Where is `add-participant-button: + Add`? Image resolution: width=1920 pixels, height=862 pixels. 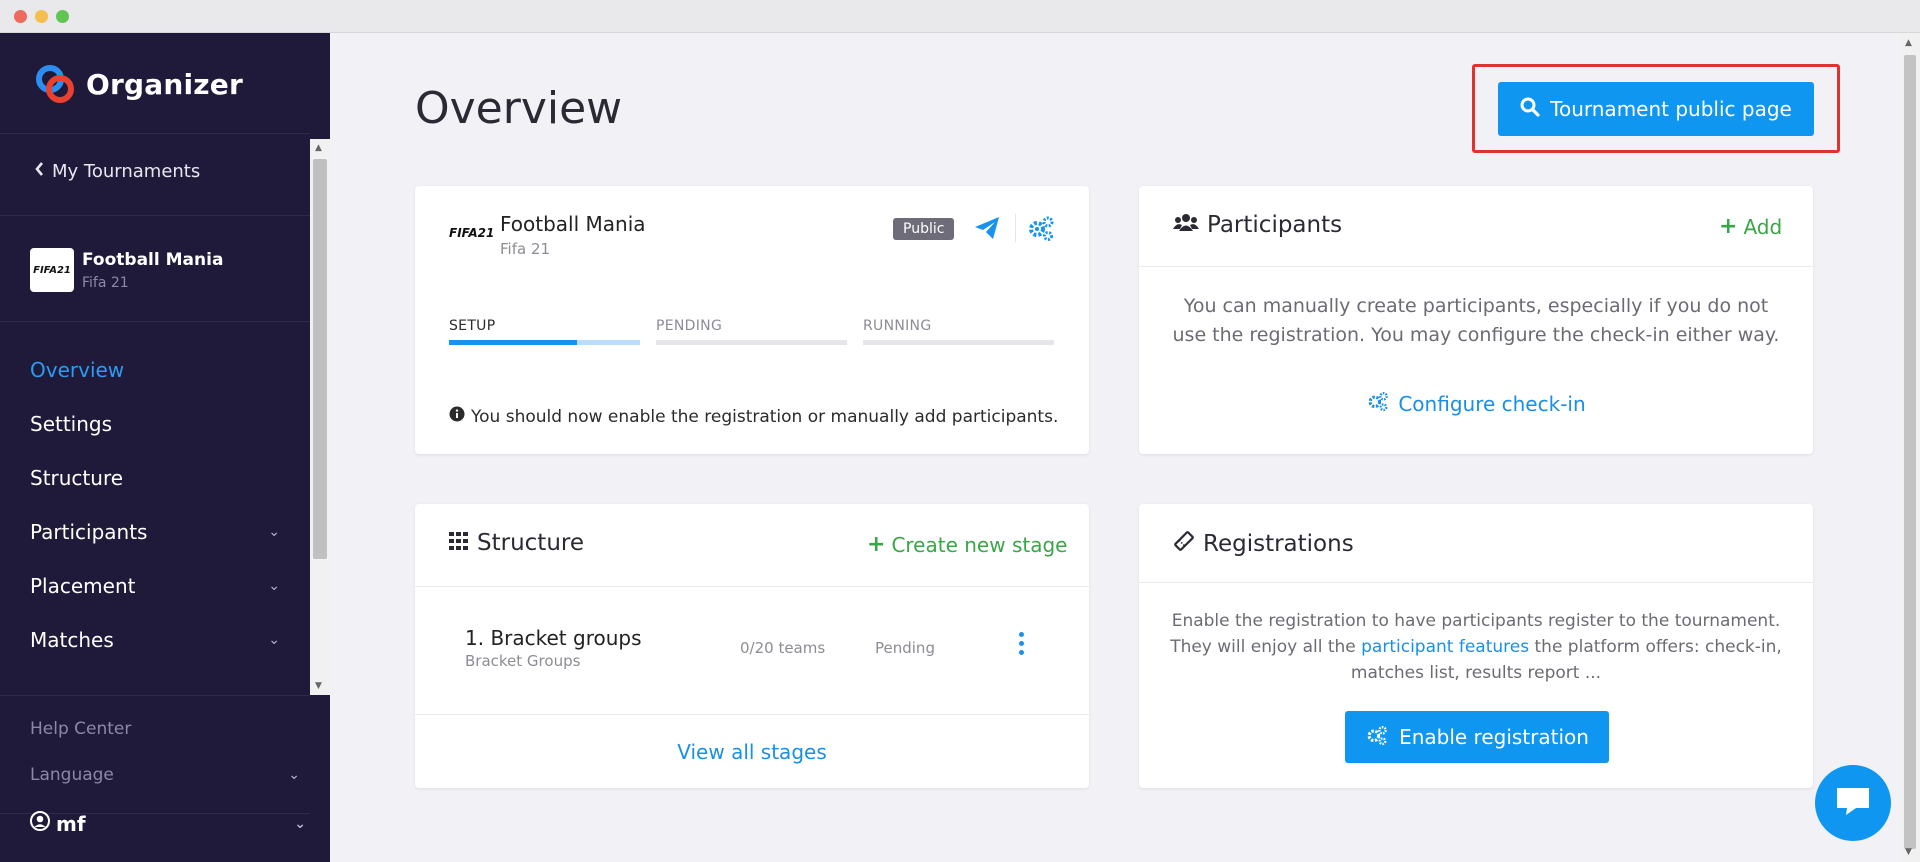 add-participant-button: + Add is located at coordinates (1750, 226).